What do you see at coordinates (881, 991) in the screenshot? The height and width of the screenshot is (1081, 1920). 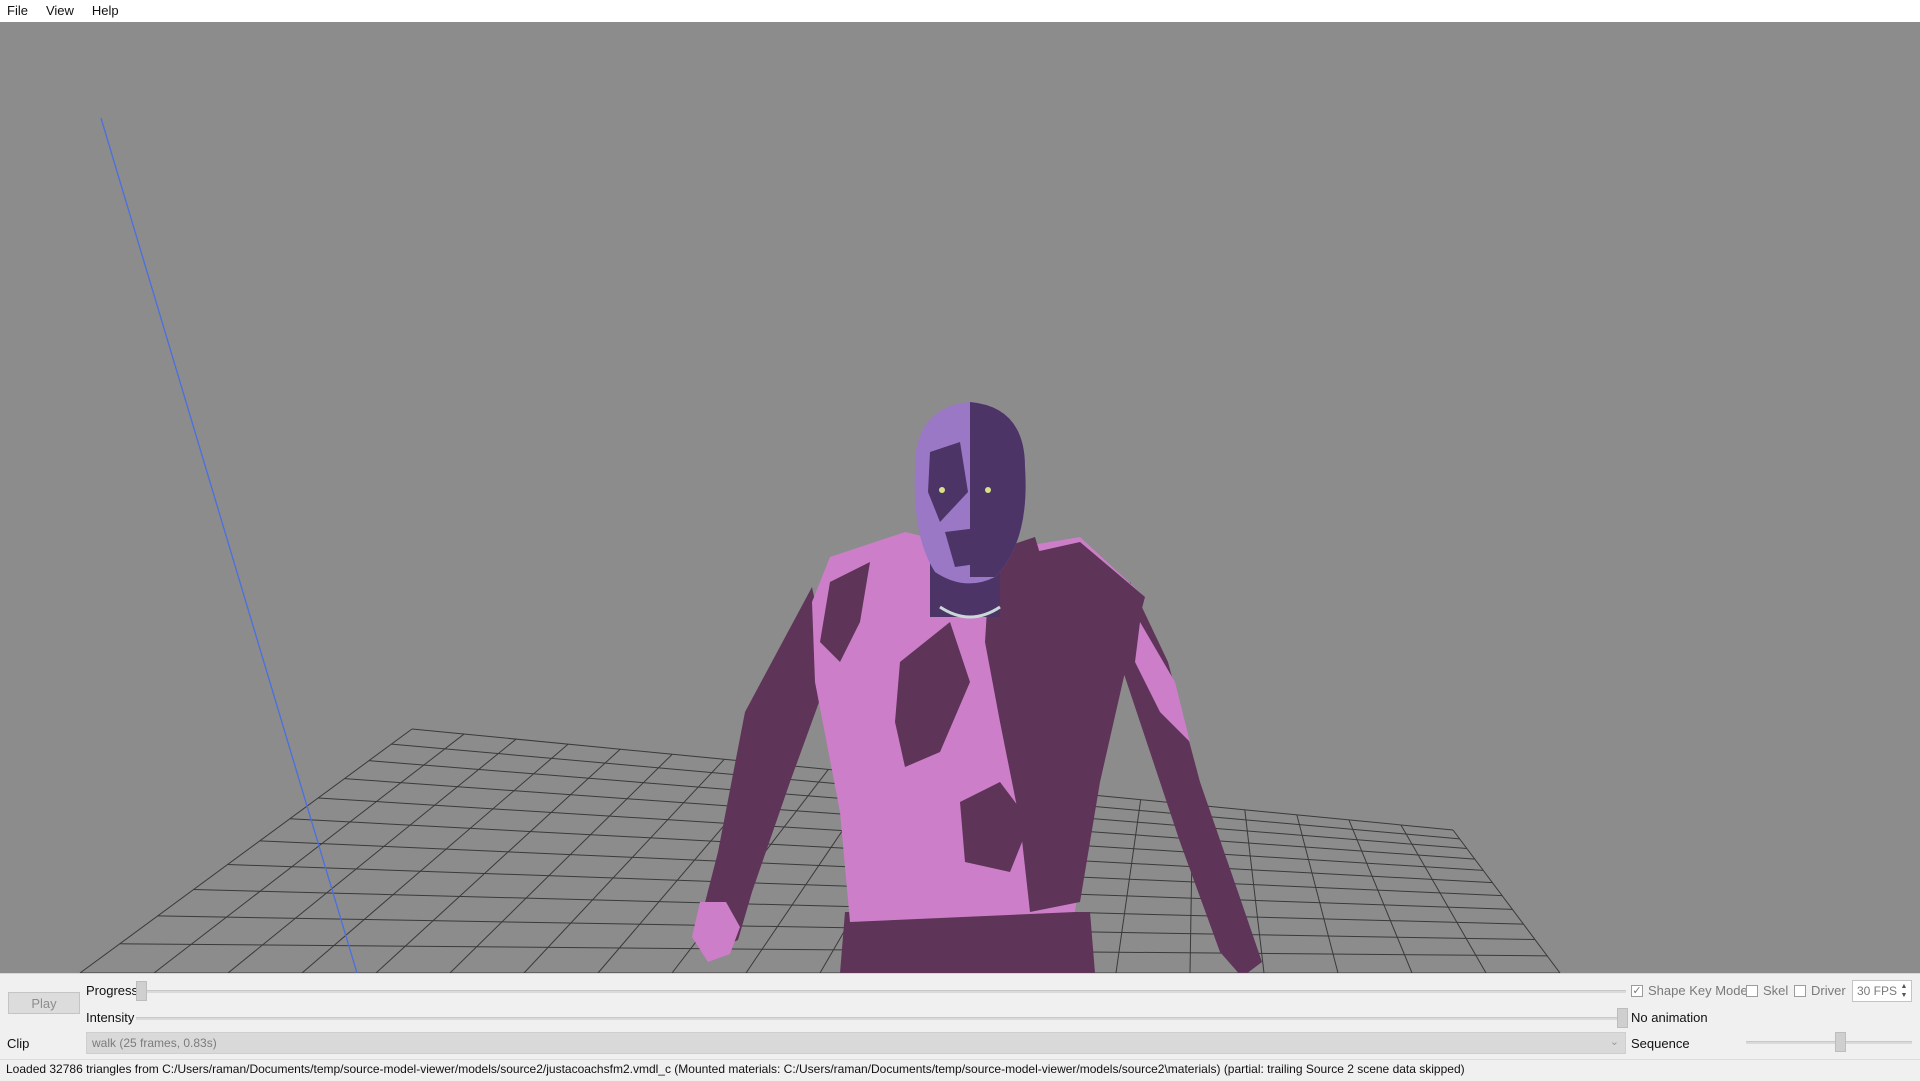 I see `progress-slider-track` at bounding box center [881, 991].